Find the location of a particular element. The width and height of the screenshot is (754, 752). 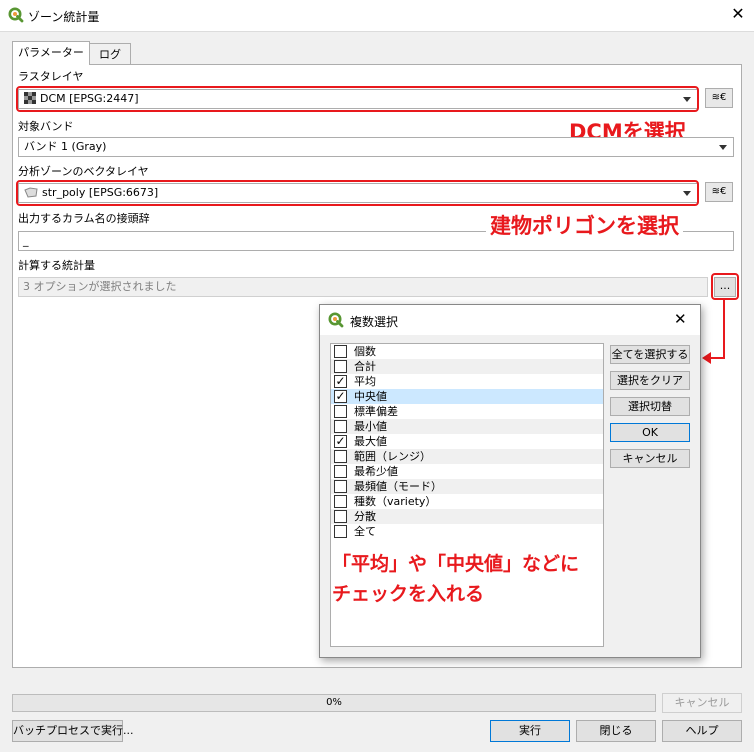

band-label: 対象バンド is located at coordinates (46, 126).